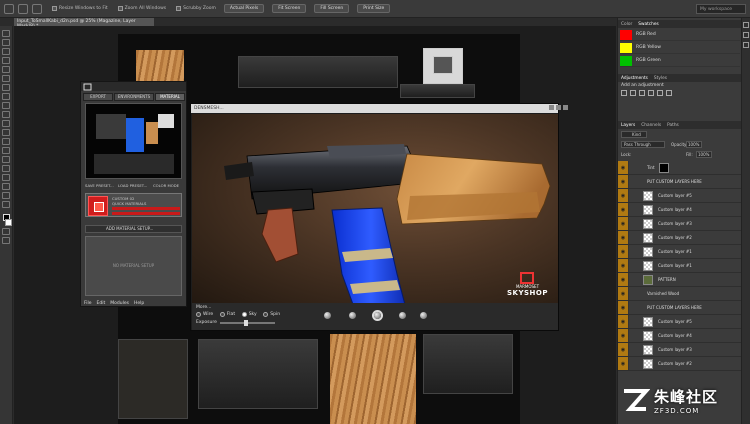 This screenshot has width=750, height=424. Describe the element at coordinates (6, 33) in the screenshot. I see `move-tool-icon` at that location.